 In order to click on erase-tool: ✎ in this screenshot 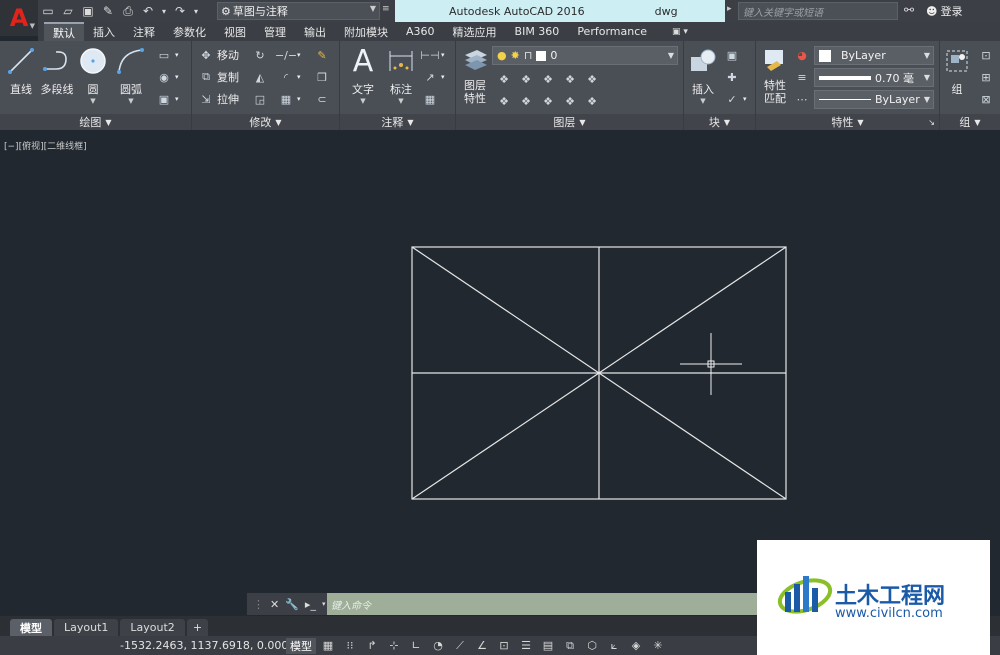, I will do `click(322, 55)`.